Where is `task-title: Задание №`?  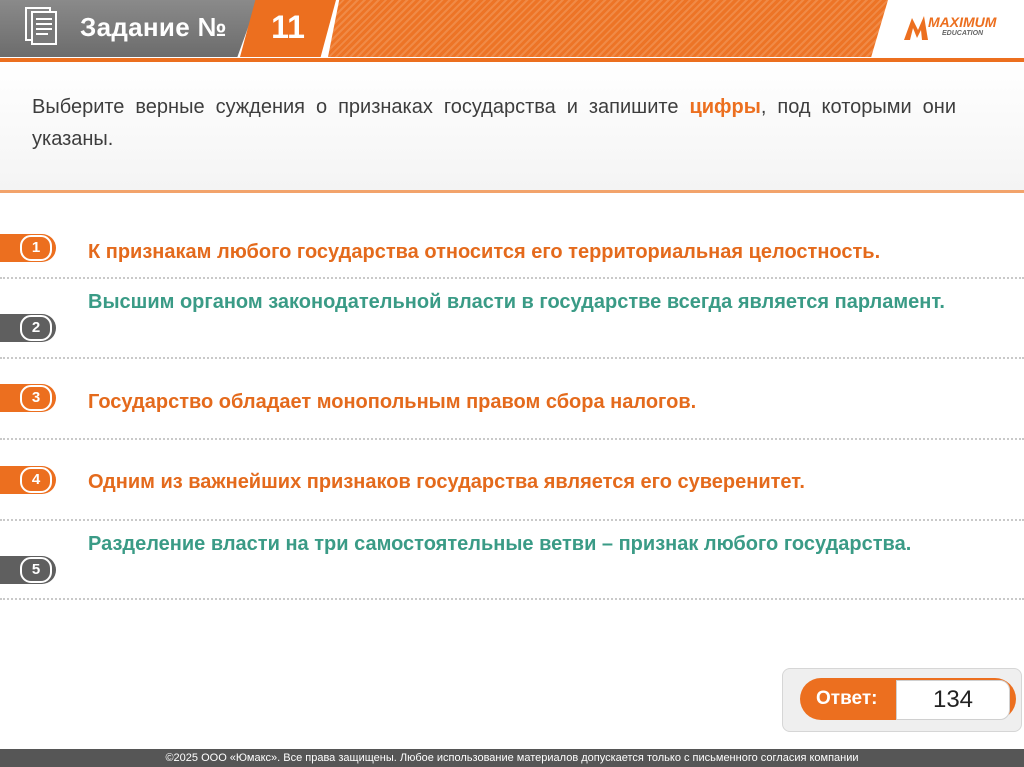 task-title: Задание № is located at coordinates (153, 27).